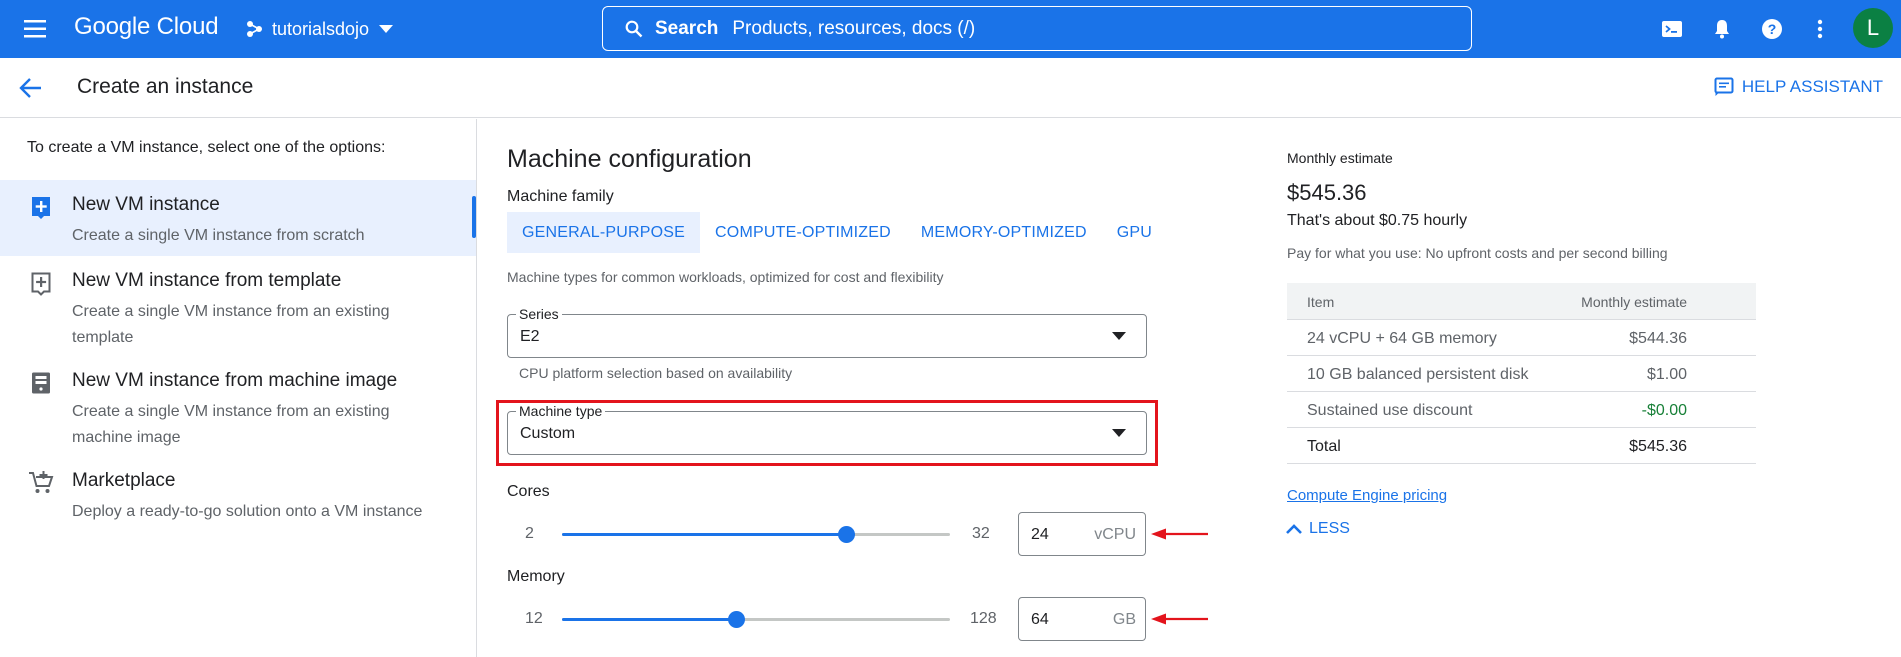  I want to click on google-cloud-logo: Google Cloud, so click(146, 27).